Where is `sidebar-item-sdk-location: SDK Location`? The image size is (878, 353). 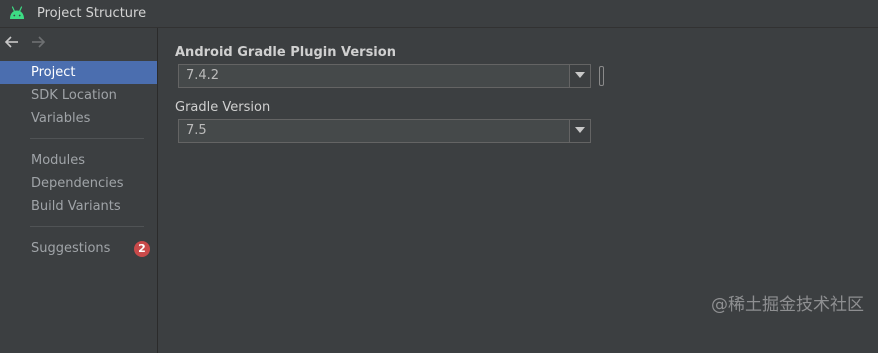
sidebar-item-sdk-location: SDK Location is located at coordinates (78, 95).